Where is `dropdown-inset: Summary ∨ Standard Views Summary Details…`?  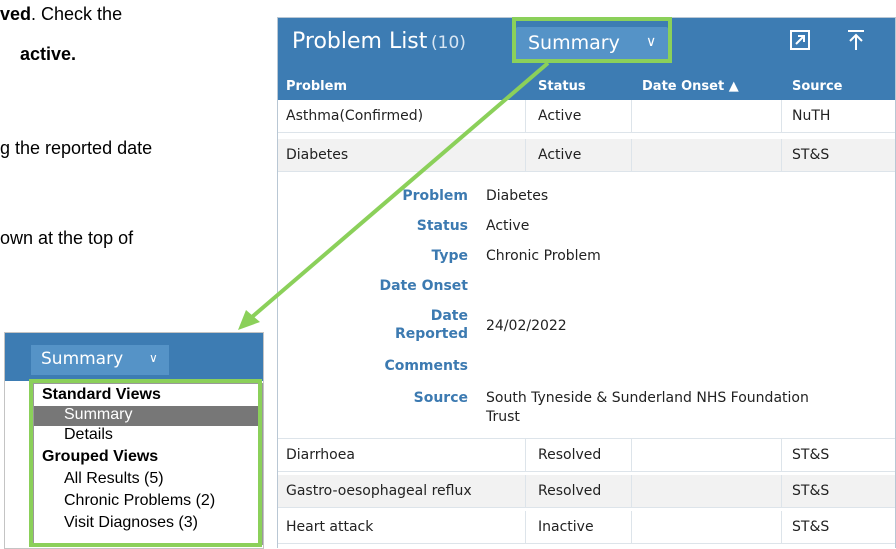
dropdown-inset: Summary ∨ Standard Views Summary Details… is located at coordinates (134, 440).